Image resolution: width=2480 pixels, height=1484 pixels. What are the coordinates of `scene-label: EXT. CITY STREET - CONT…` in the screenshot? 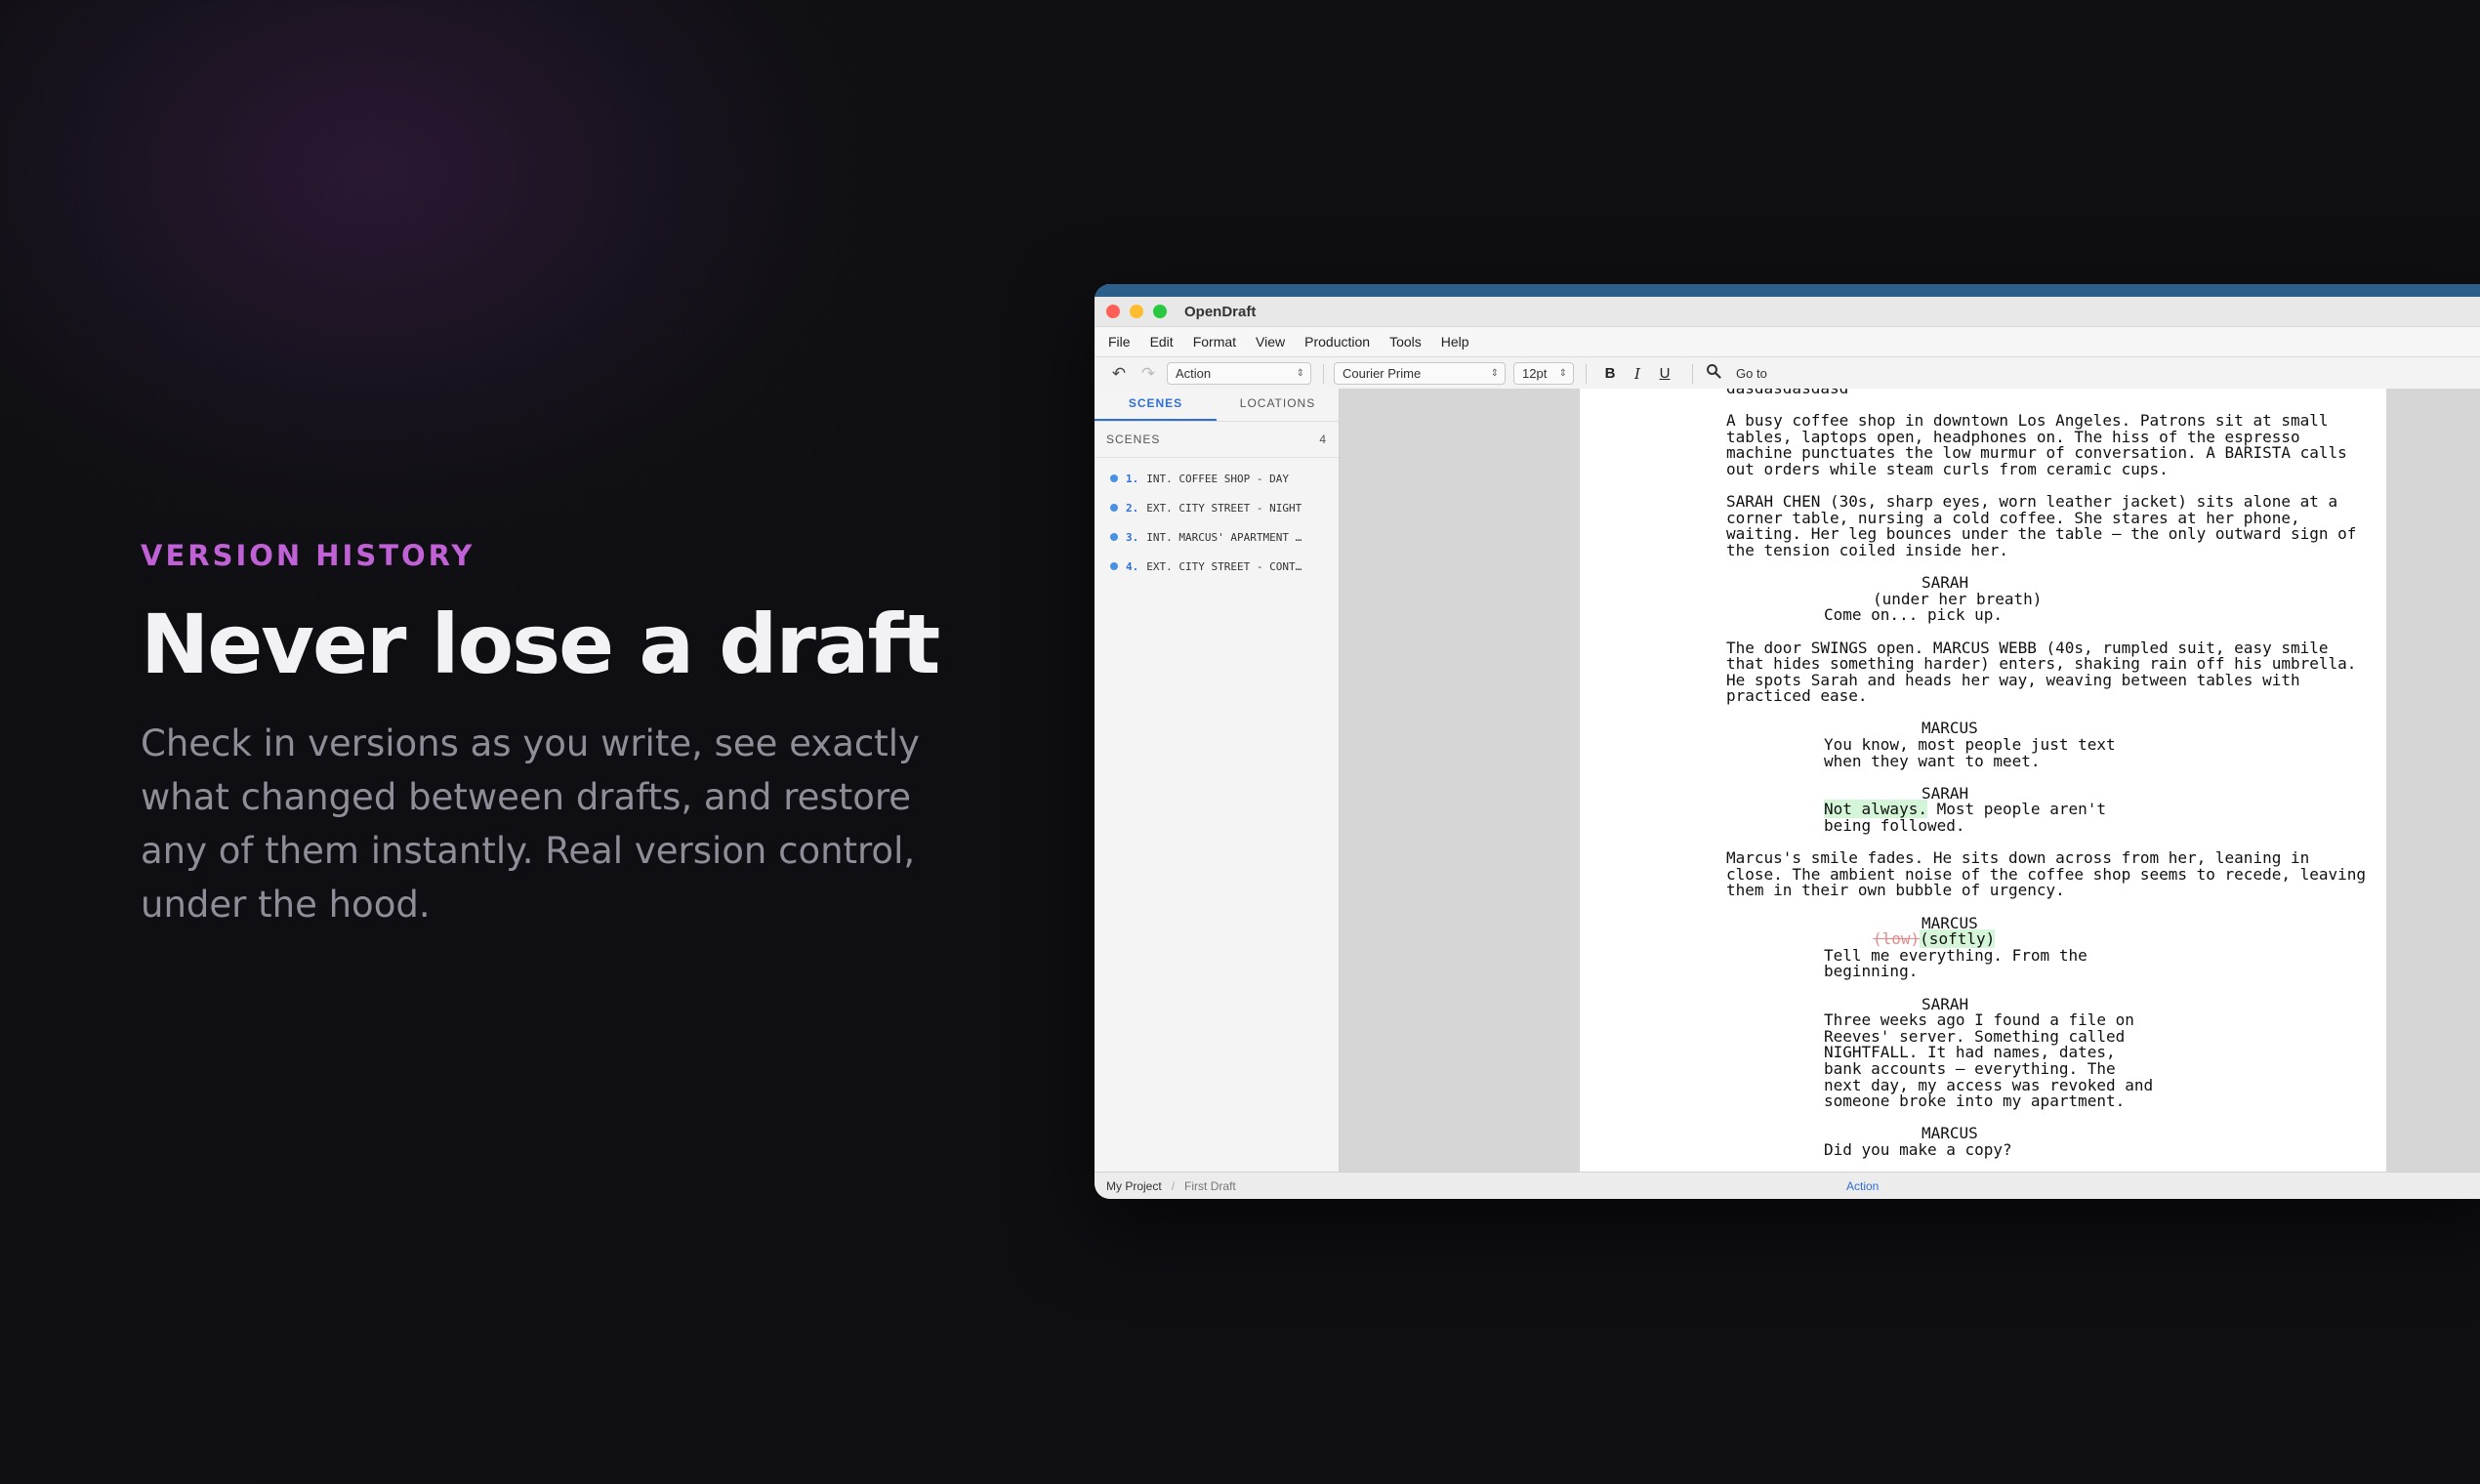 It's located at (1224, 566).